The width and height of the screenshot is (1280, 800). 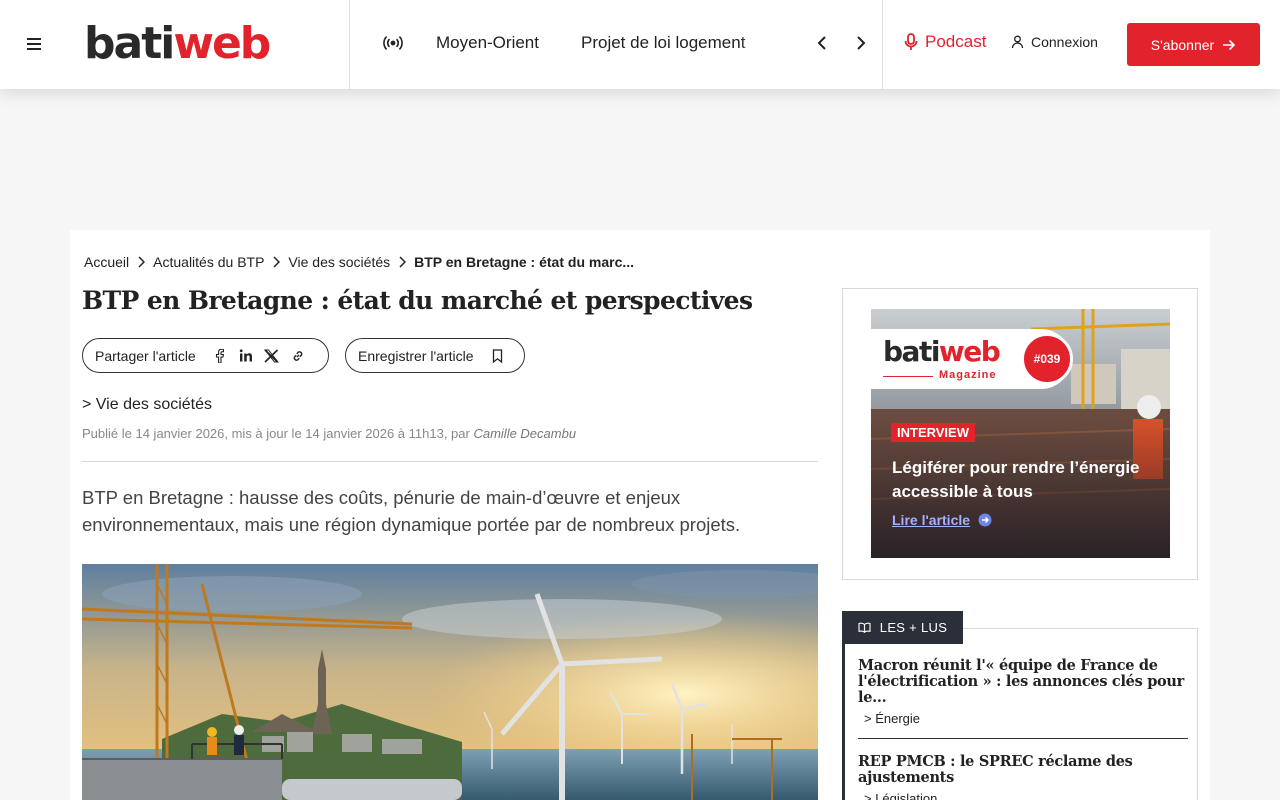 What do you see at coordinates (147, 405) in the screenshot?
I see `article-category: > Vie des sociétés` at bounding box center [147, 405].